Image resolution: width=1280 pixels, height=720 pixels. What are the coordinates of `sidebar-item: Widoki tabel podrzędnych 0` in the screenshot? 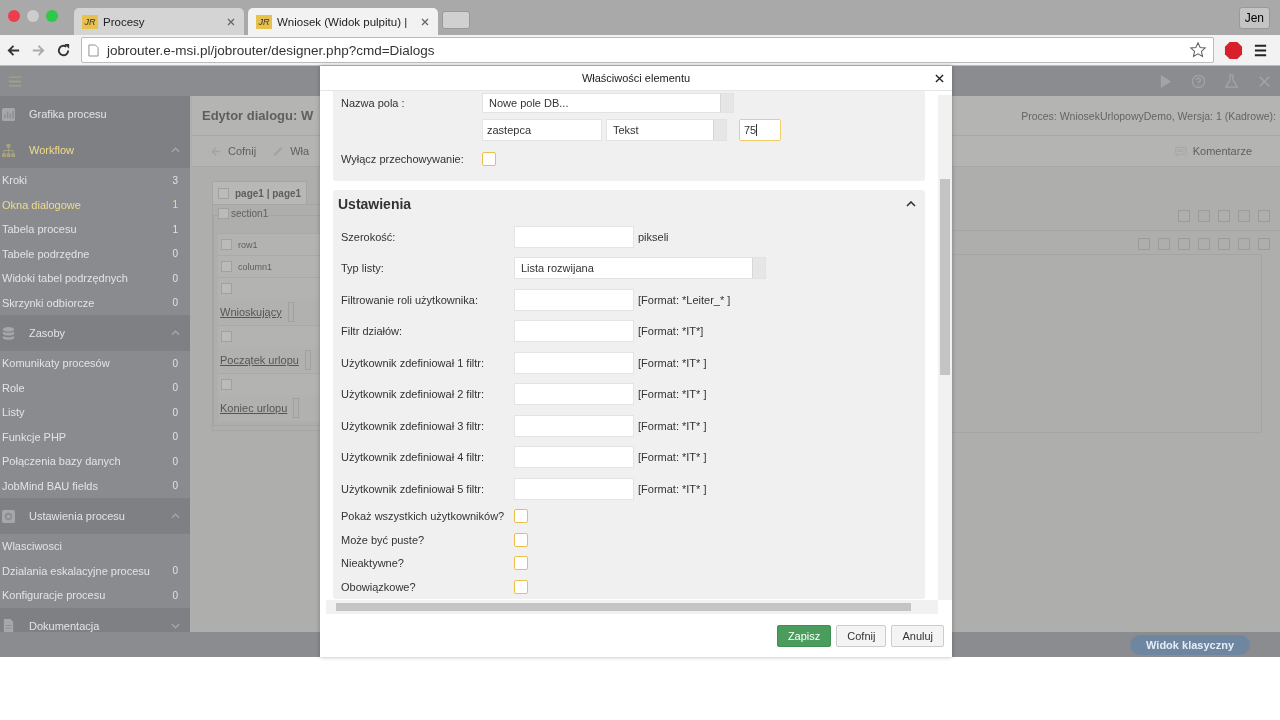 It's located at (95, 278).